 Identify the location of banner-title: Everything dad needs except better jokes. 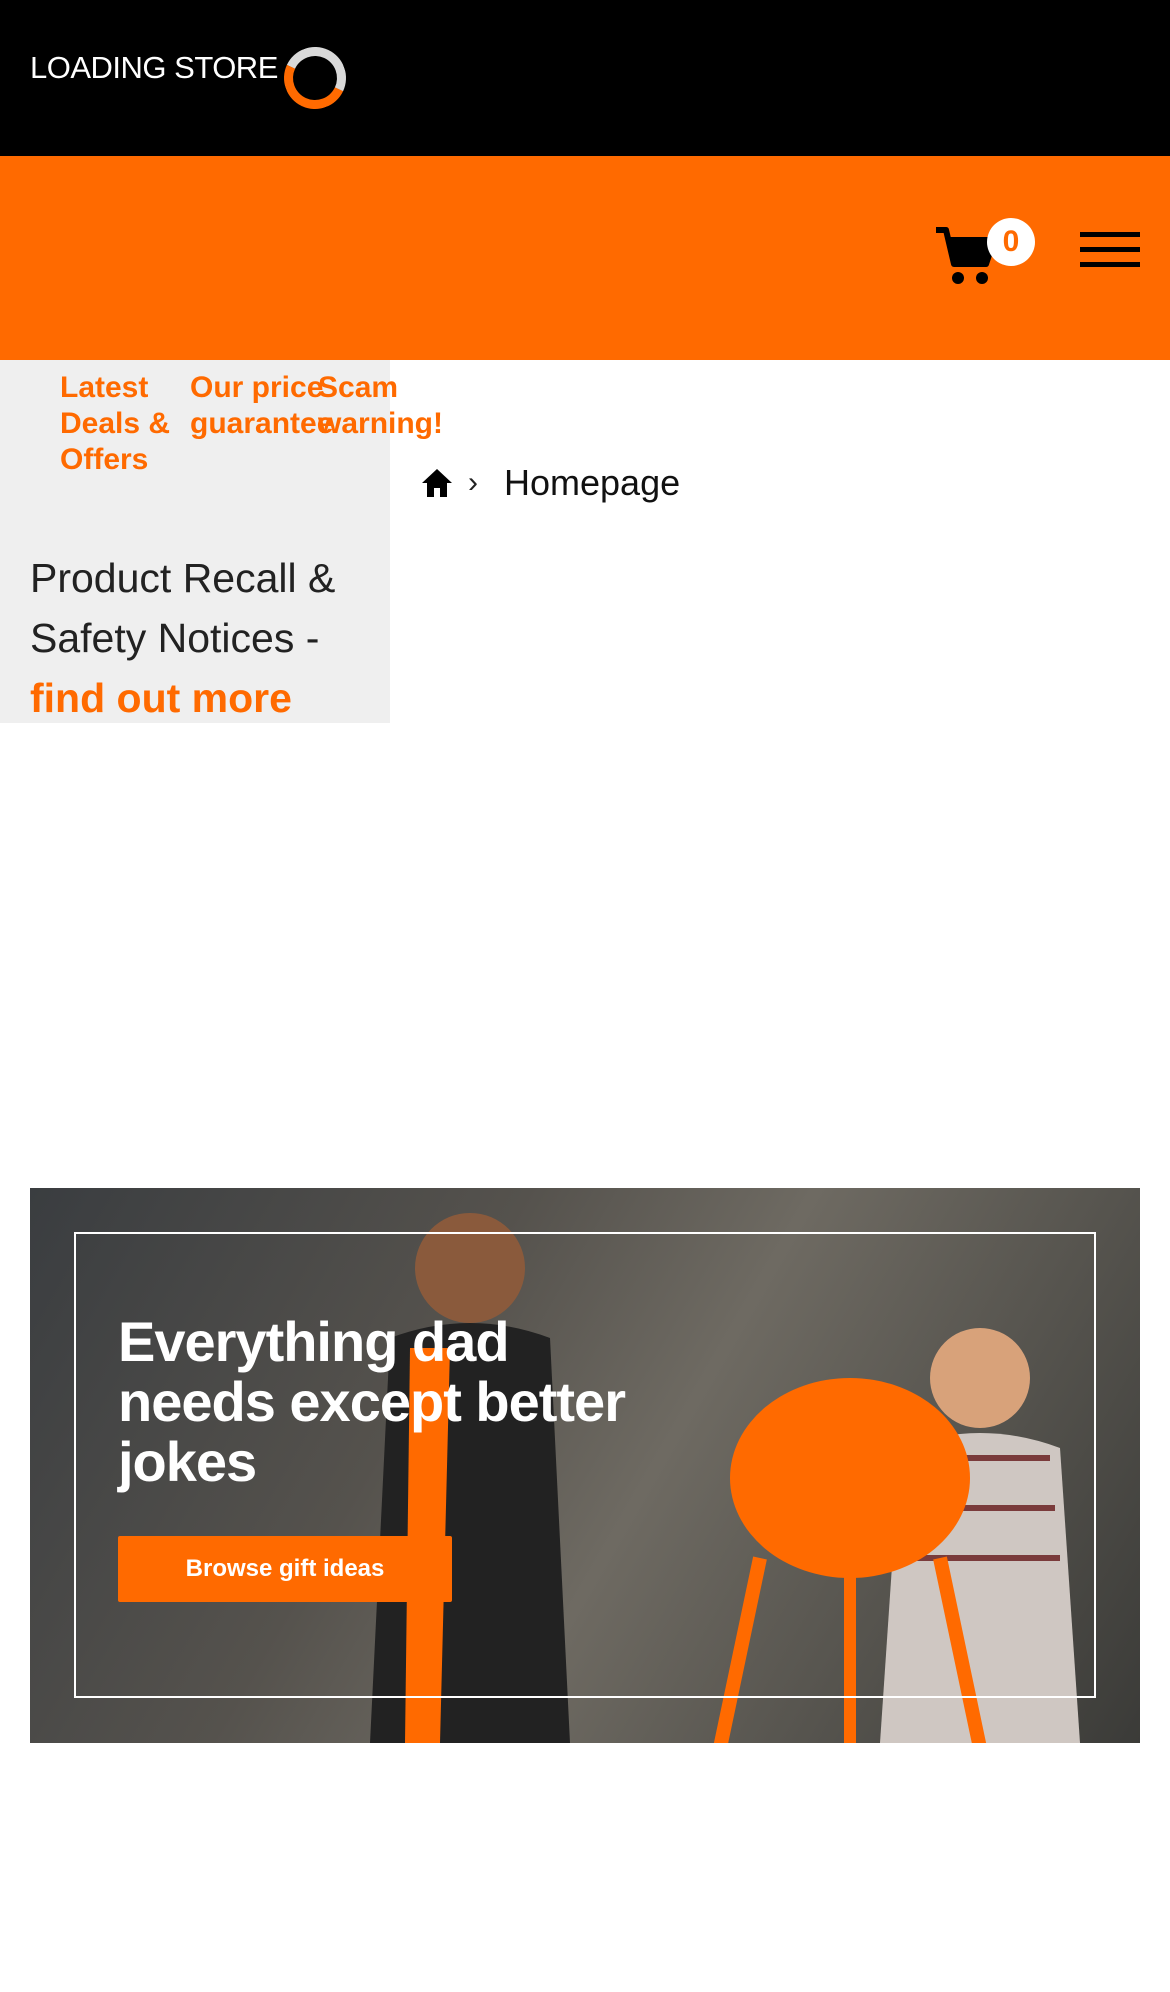
(372, 1401).